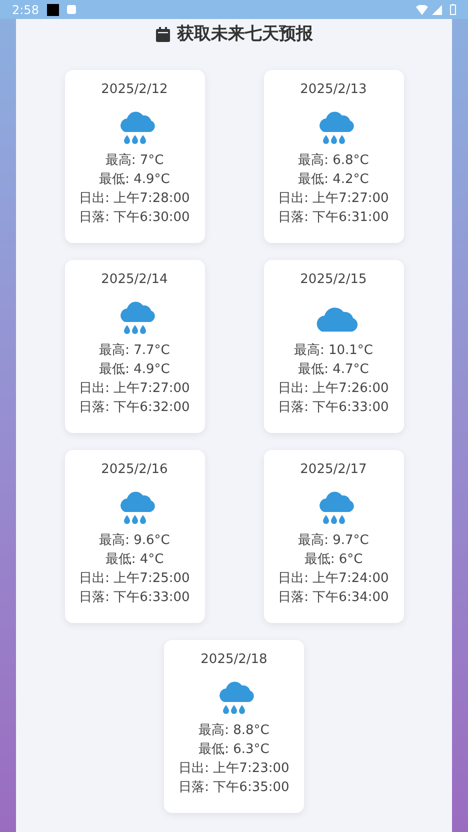 The height and width of the screenshot is (832, 468). What do you see at coordinates (422, 9) in the screenshot?
I see `wifi-icon` at bounding box center [422, 9].